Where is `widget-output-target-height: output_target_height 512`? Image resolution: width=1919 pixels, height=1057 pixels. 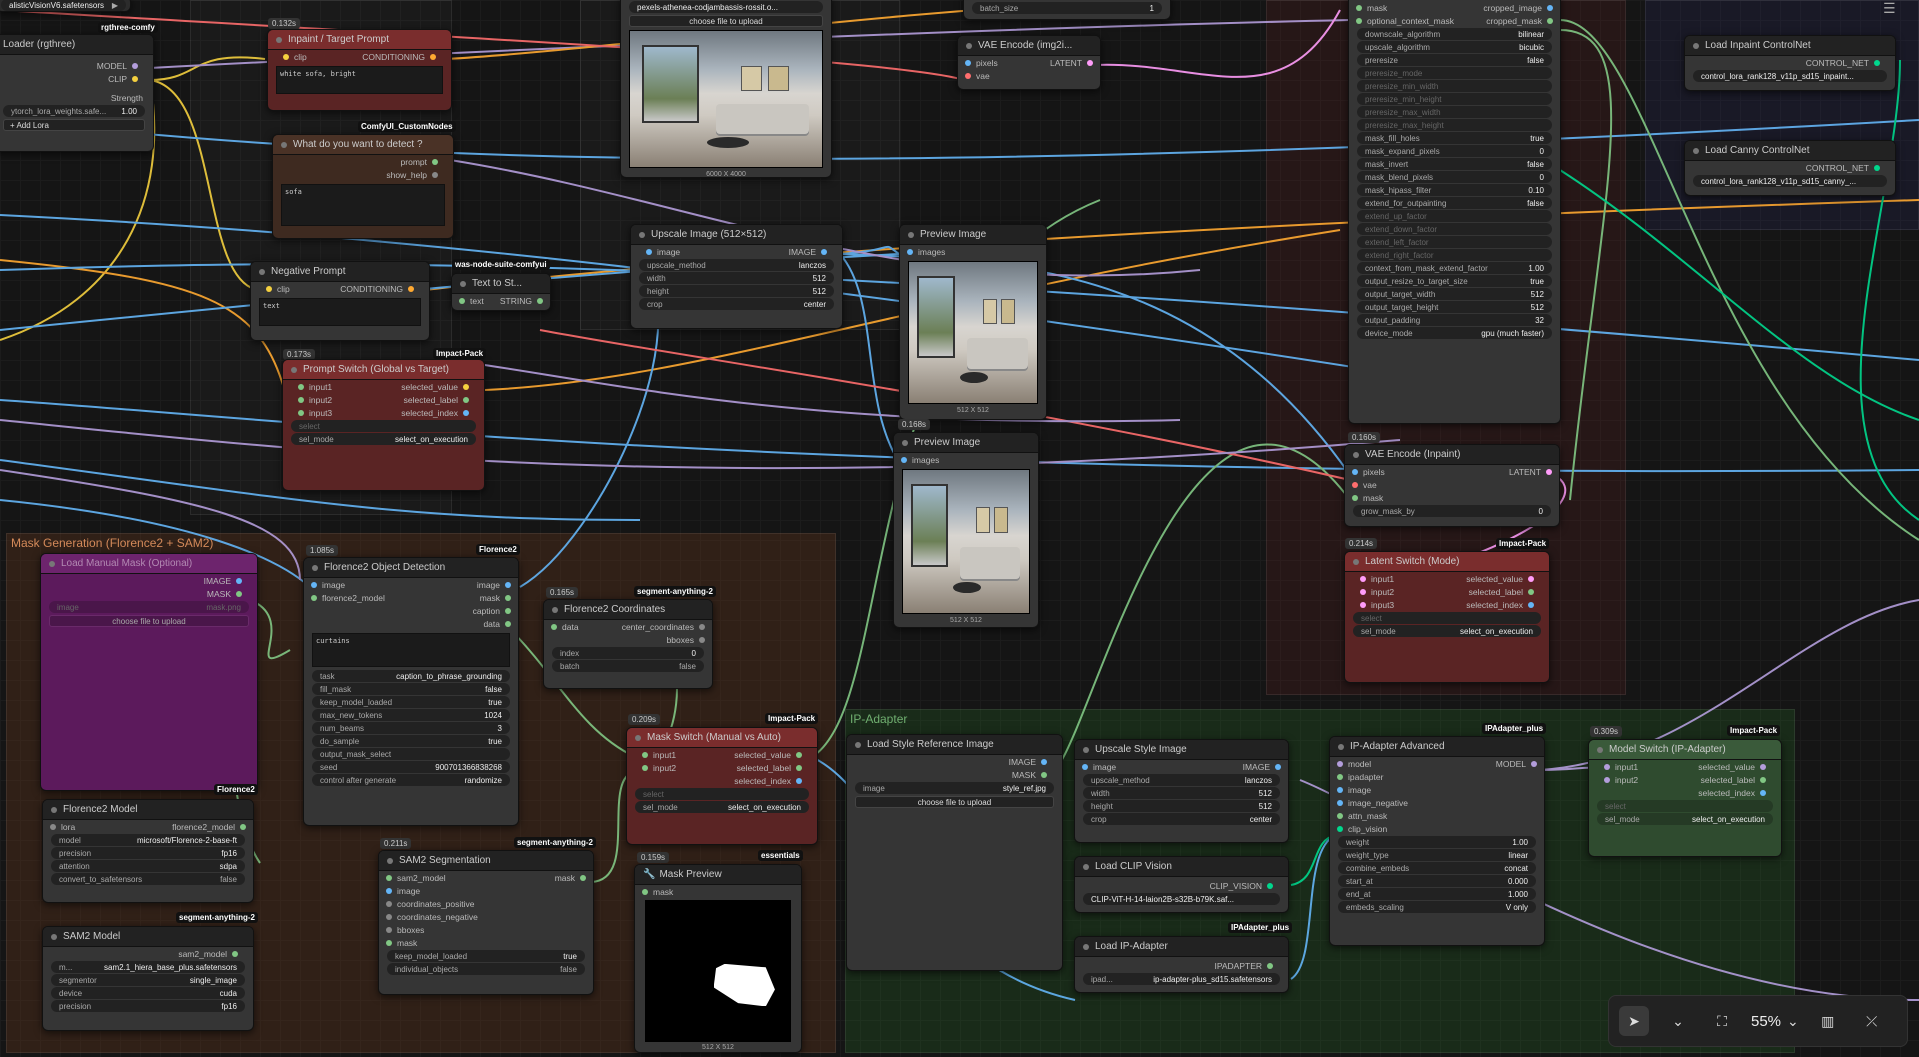 widget-output-target-height: output_target_height 512 is located at coordinates (1454, 307).